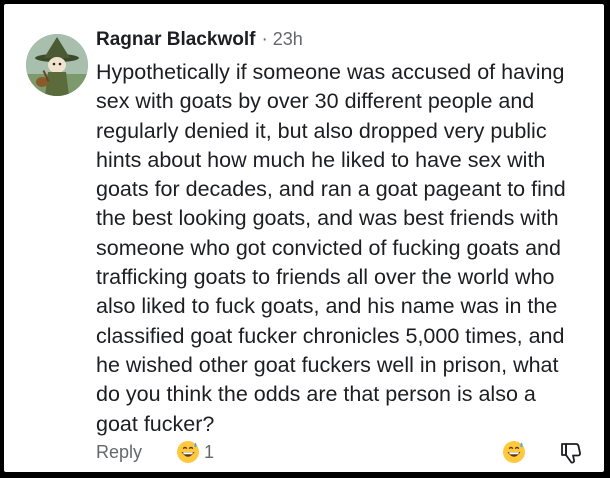  I want to click on react-button, so click(514, 454).